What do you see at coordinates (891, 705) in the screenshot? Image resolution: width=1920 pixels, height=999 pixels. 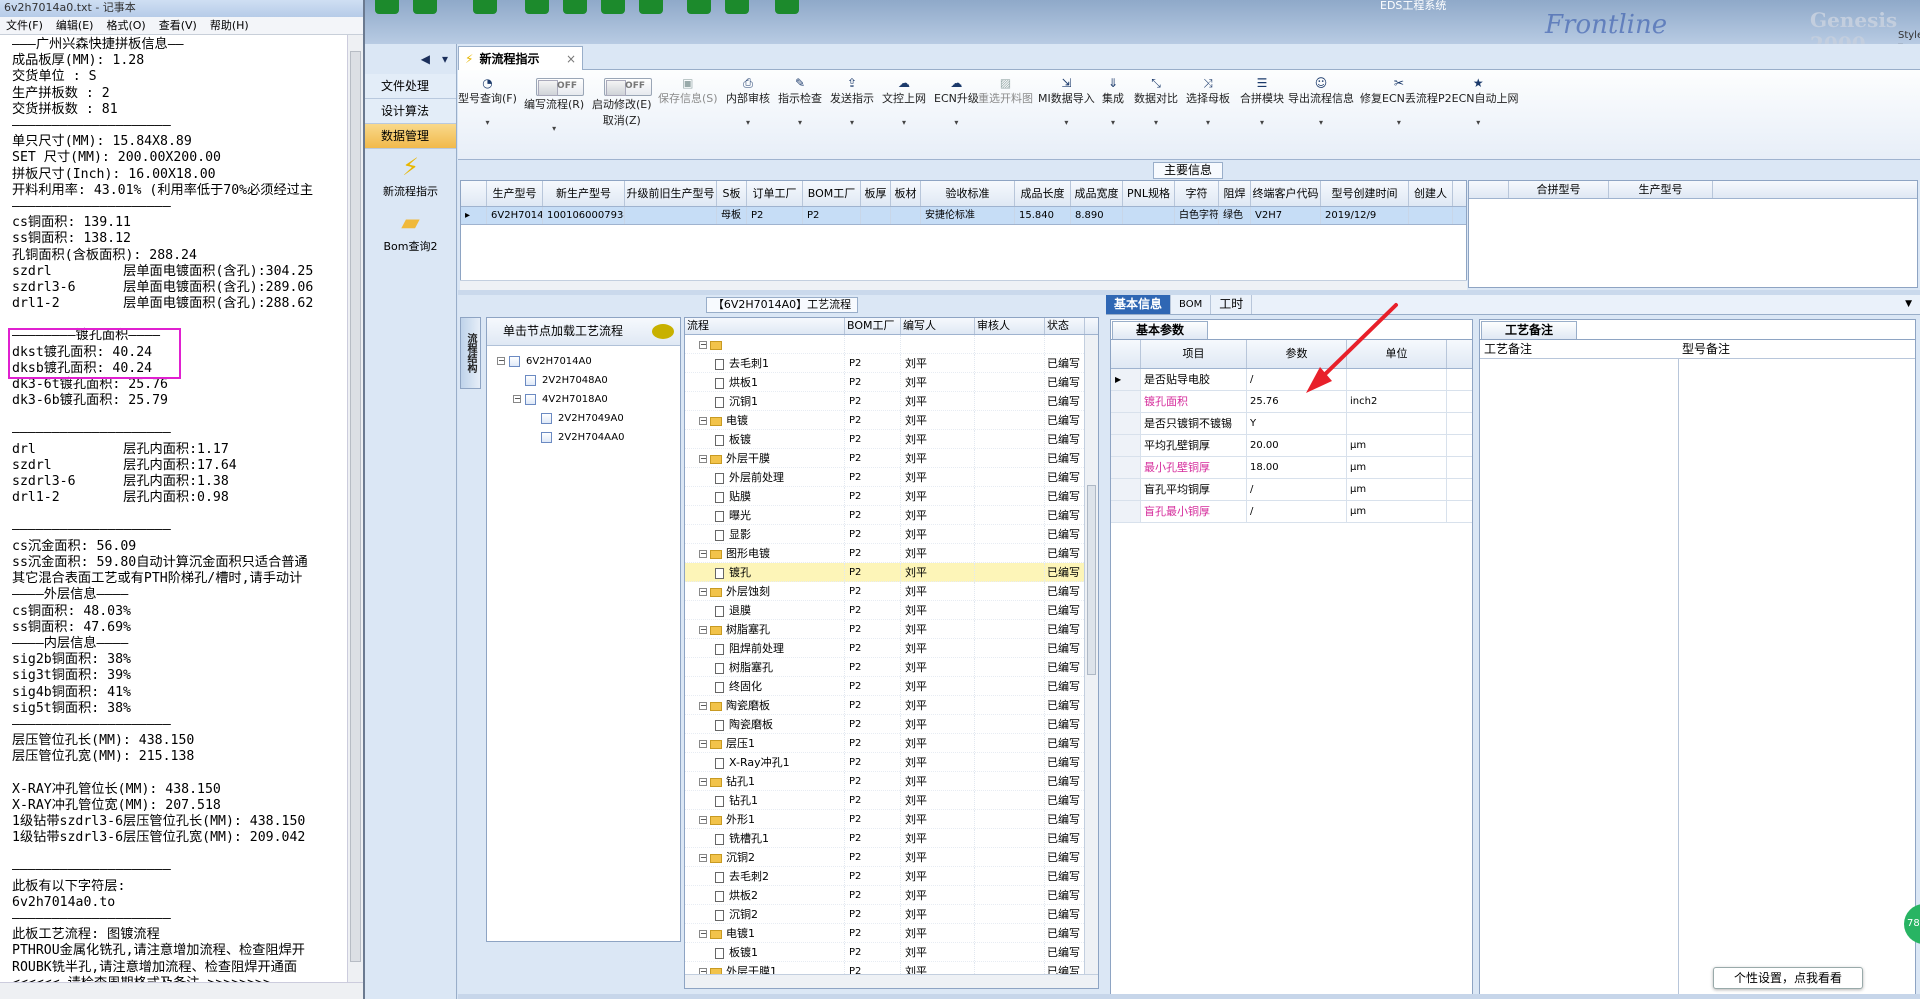 I see `table-row: − 陶瓷磨板 P2 刘平 已编写` at bounding box center [891, 705].